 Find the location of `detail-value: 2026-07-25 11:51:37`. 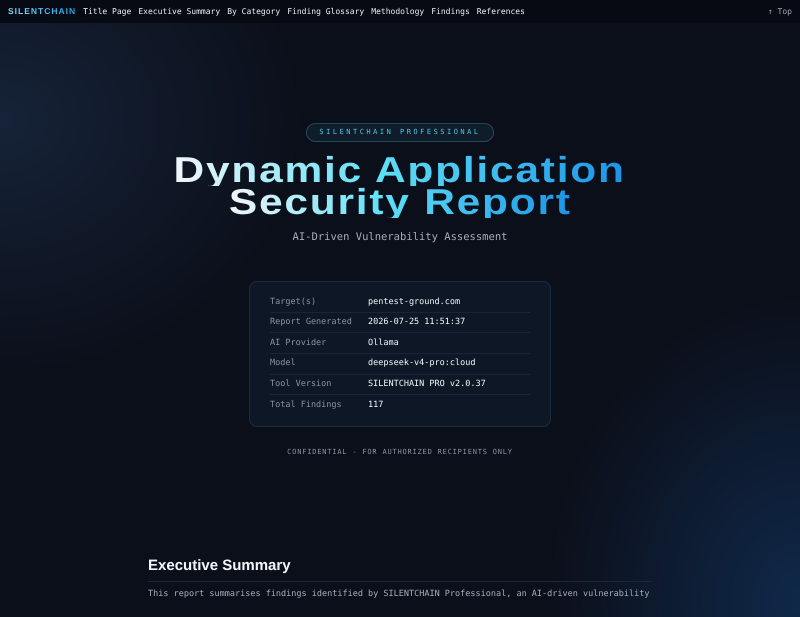

detail-value: 2026-07-25 11:51:37 is located at coordinates (417, 323).